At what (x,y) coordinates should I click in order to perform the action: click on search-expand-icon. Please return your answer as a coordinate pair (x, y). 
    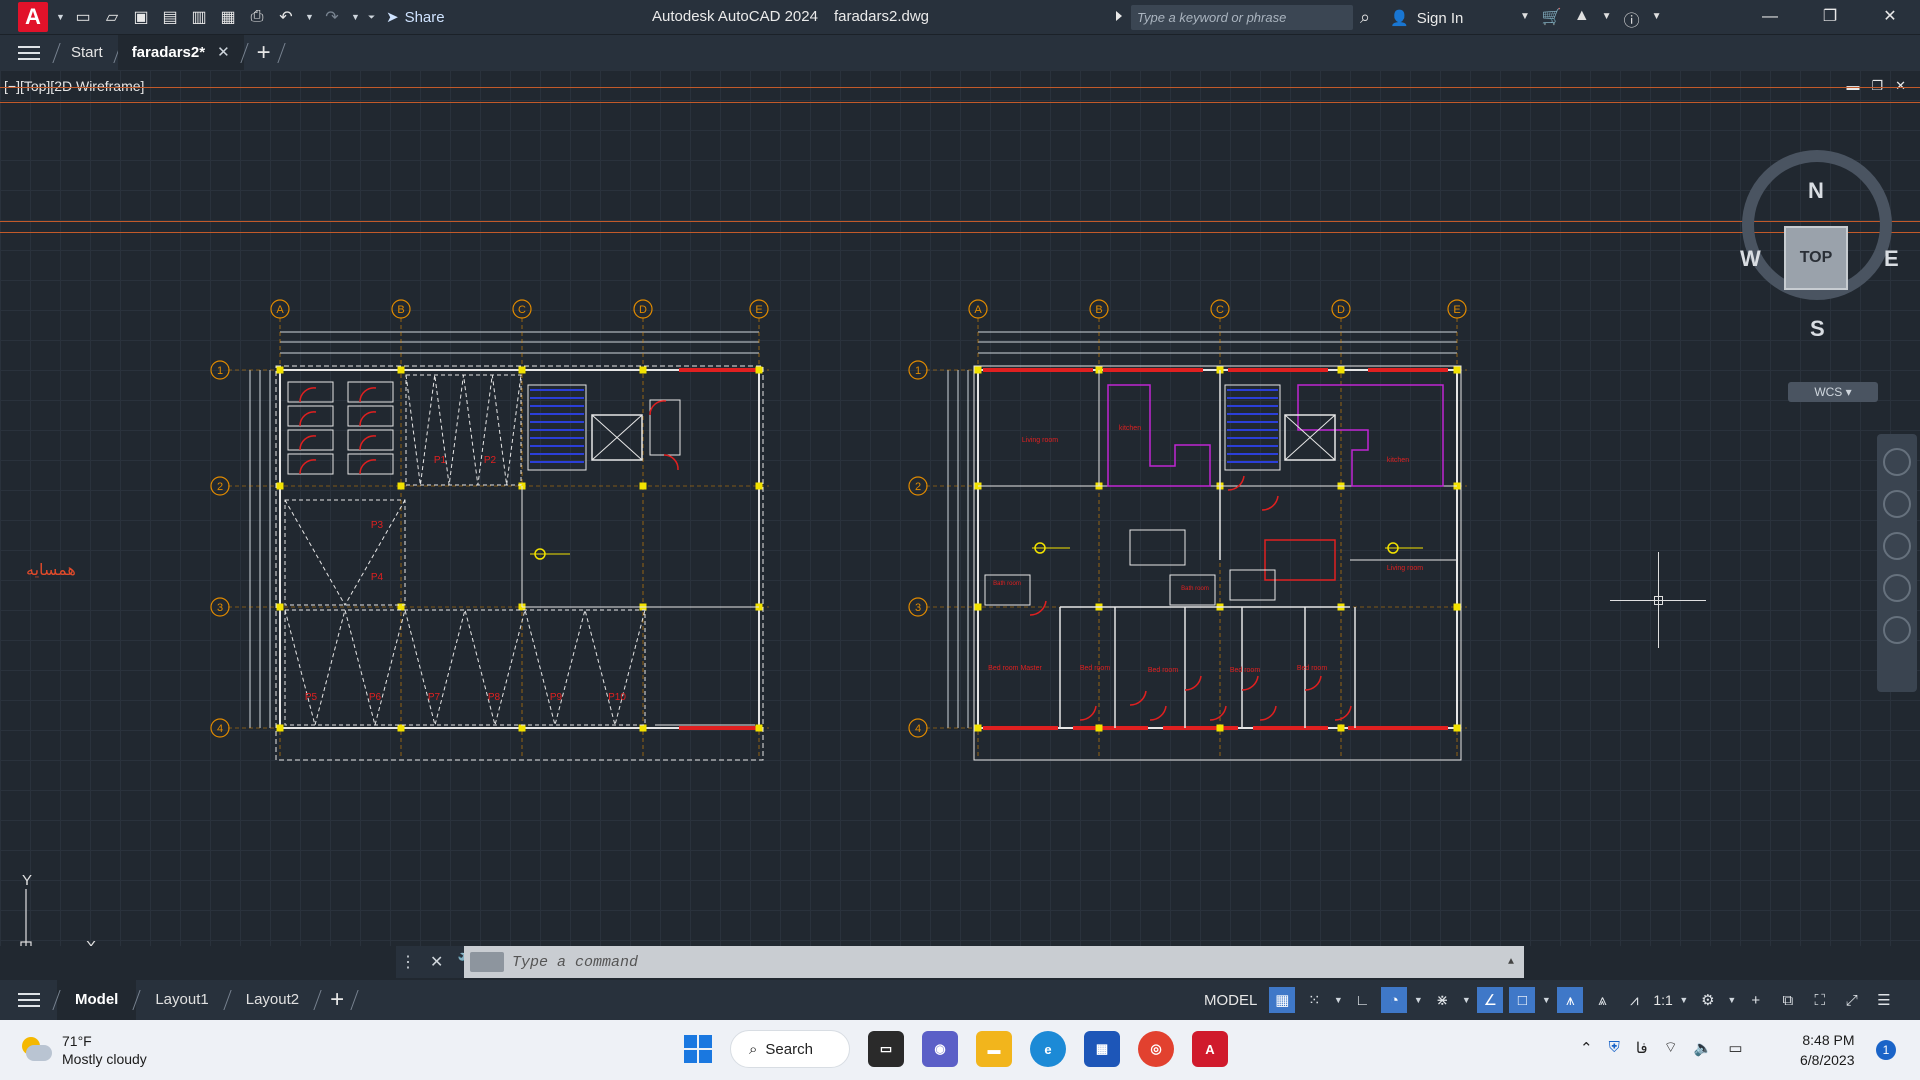
    Looking at the image, I should click on (1119, 16).